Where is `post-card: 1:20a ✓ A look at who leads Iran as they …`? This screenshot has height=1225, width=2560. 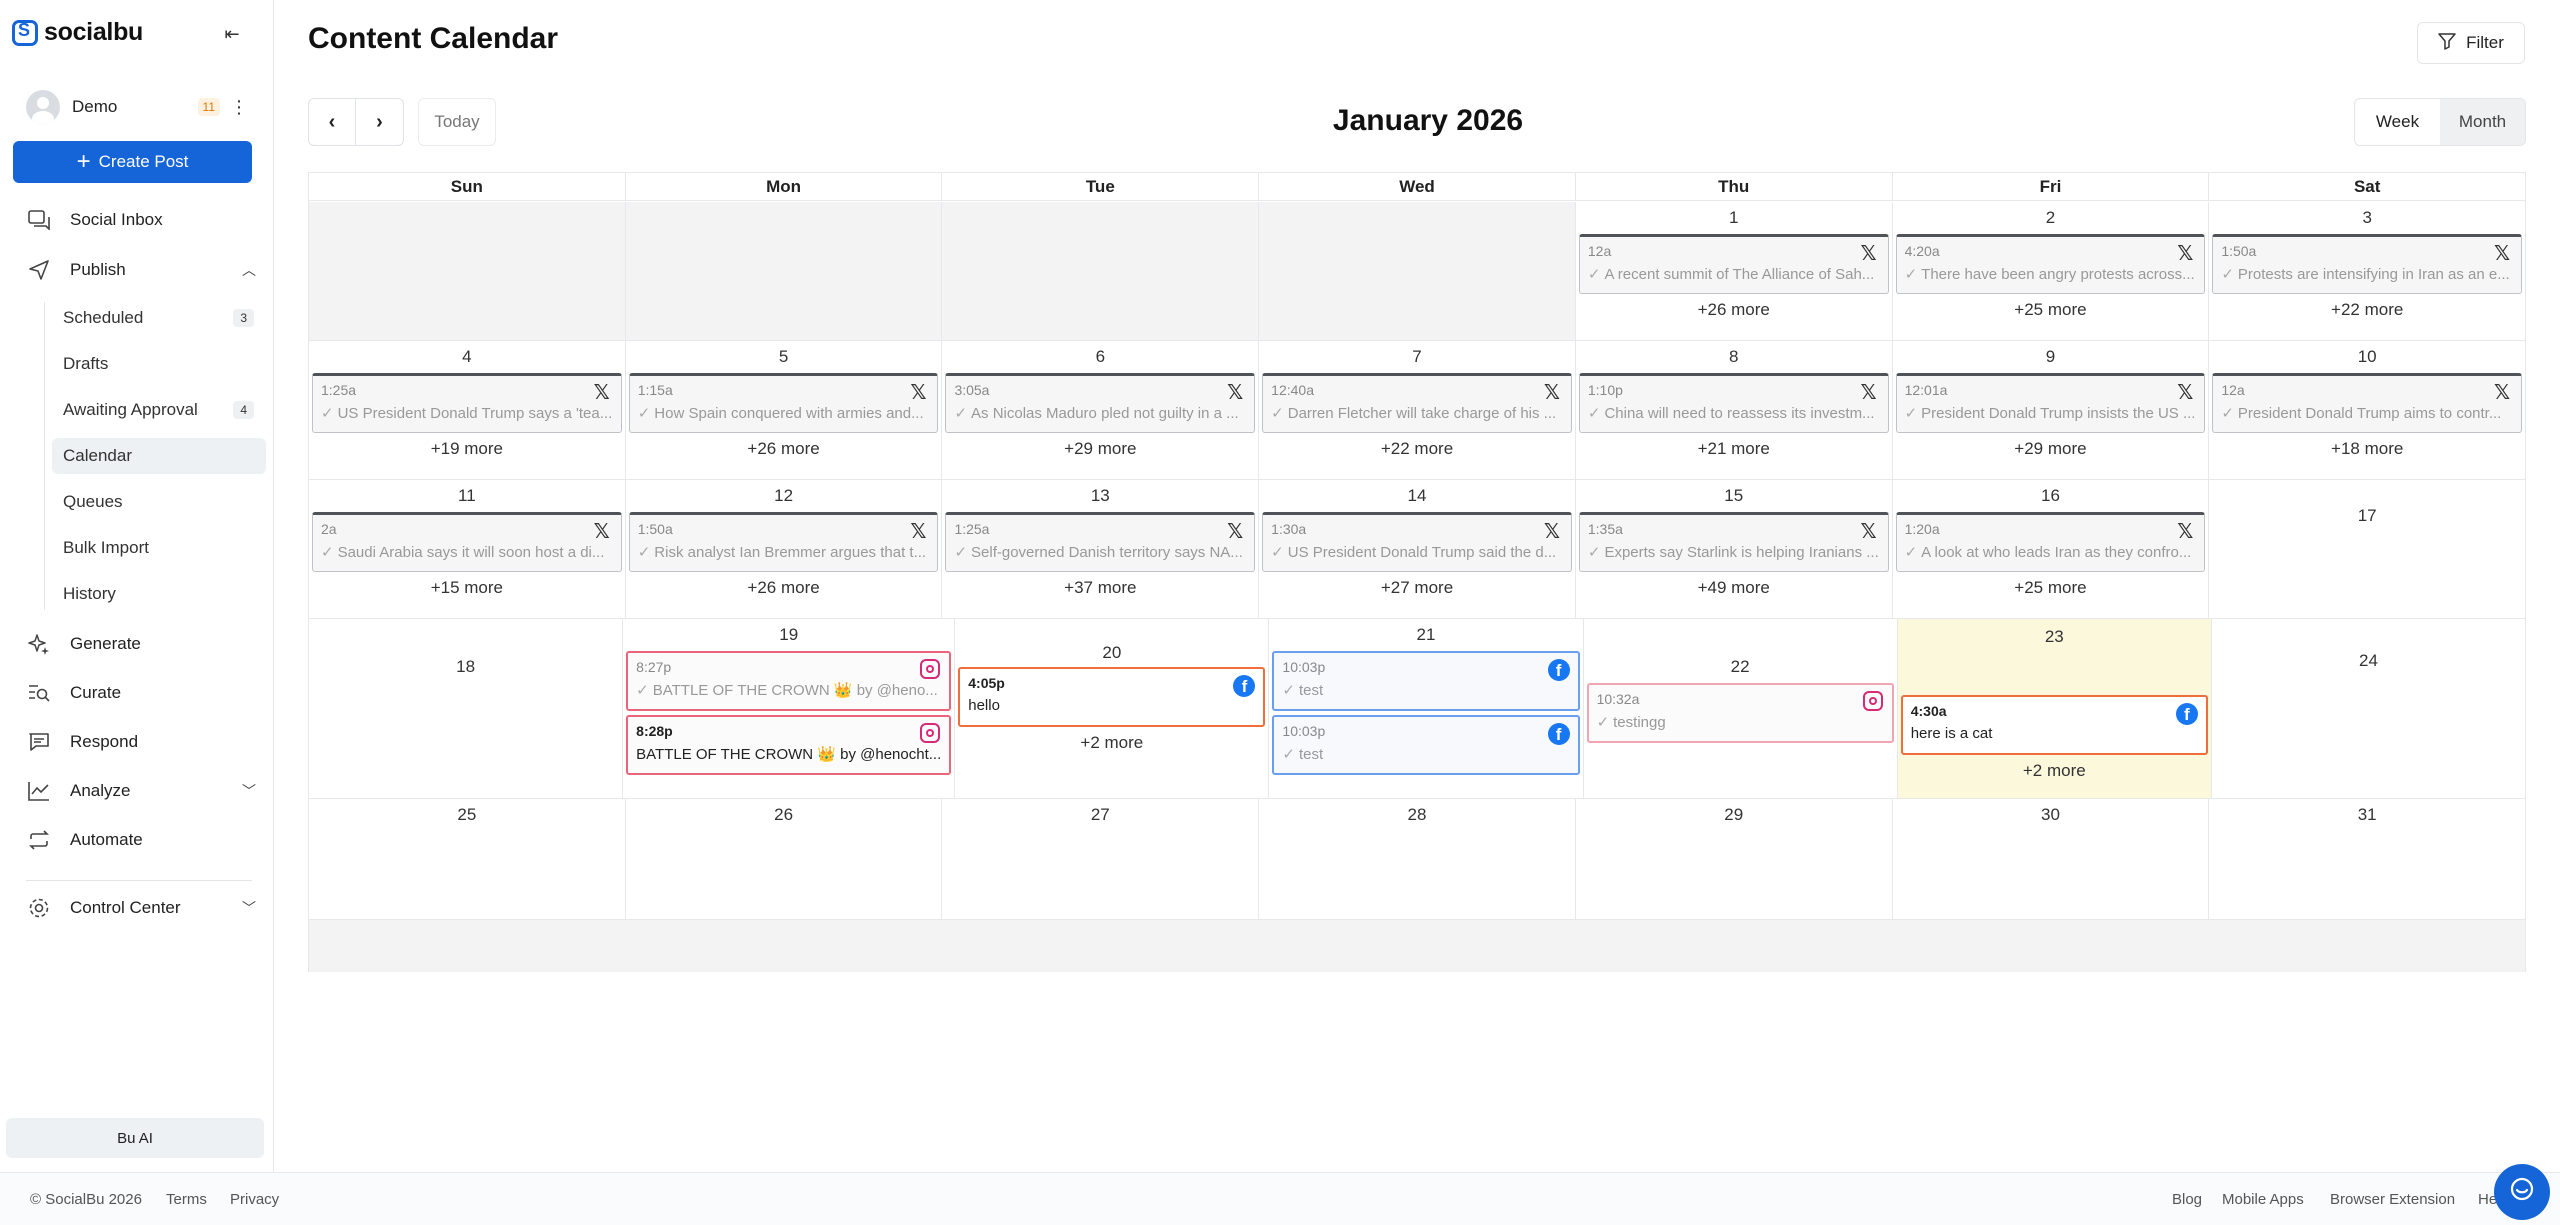
post-card: 1:20a ✓ A look at who leads Iran as they … is located at coordinates (2050, 542).